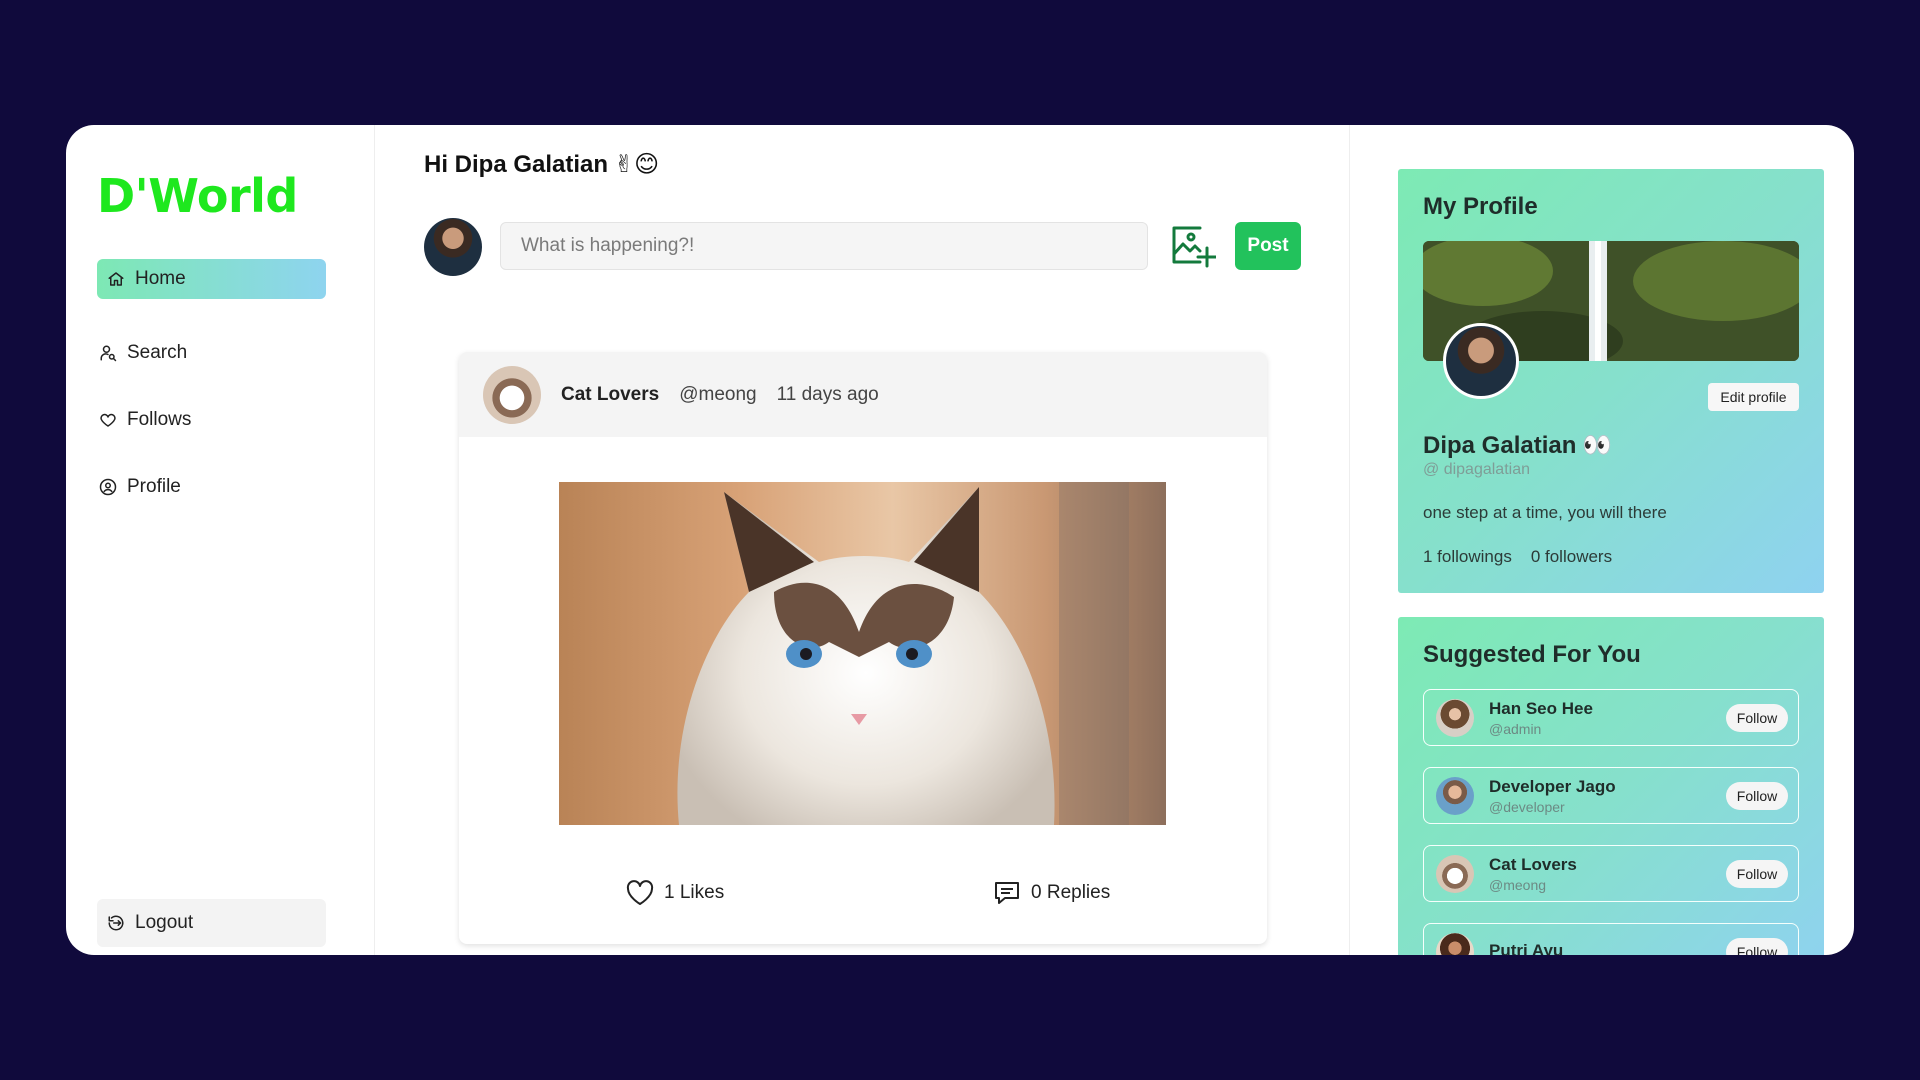 Image resolution: width=1920 pixels, height=1080 pixels. What do you see at coordinates (1545, 512) in the screenshot?
I see `profile-bio: one step at a time, you will there` at bounding box center [1545, 512].